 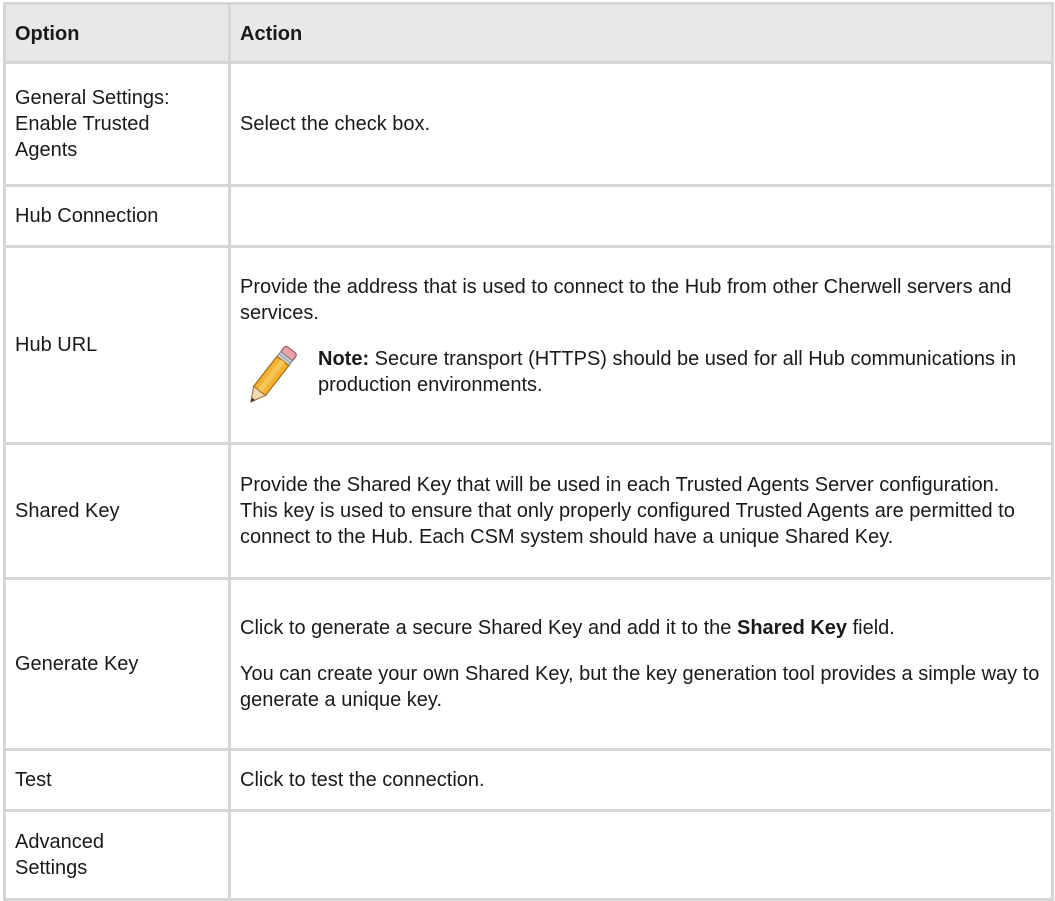 I want to click on action-hub-connection, so click(x=641, y=216).